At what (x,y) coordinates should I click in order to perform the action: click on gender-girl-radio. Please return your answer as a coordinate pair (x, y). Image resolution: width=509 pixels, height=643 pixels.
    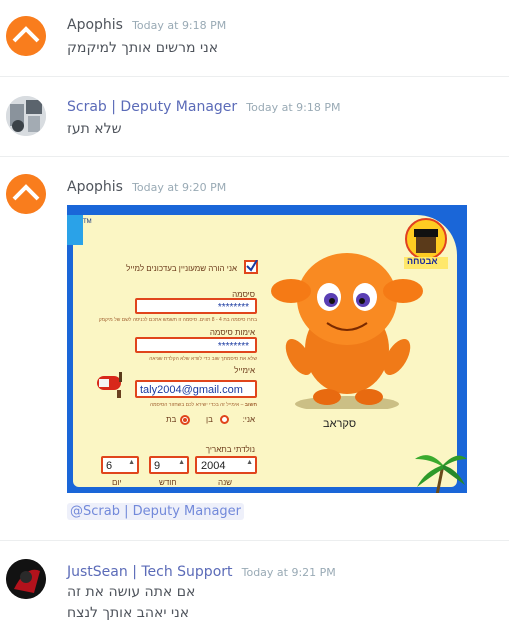
    Looking at the image, I should click on (185, 420).